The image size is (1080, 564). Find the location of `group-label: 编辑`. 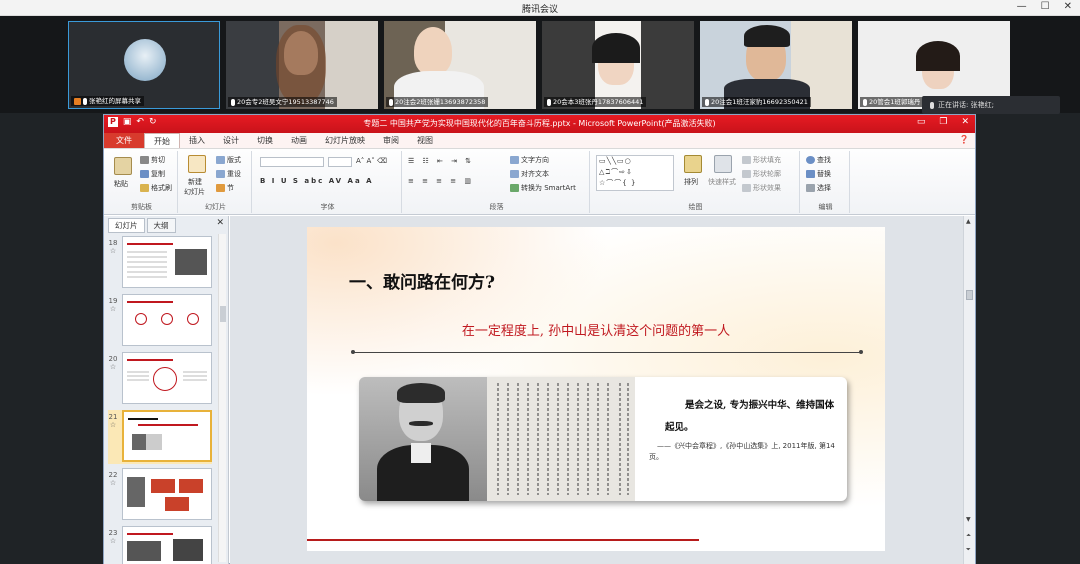

group-label: 编辑 is located at coordinates (825, 207).